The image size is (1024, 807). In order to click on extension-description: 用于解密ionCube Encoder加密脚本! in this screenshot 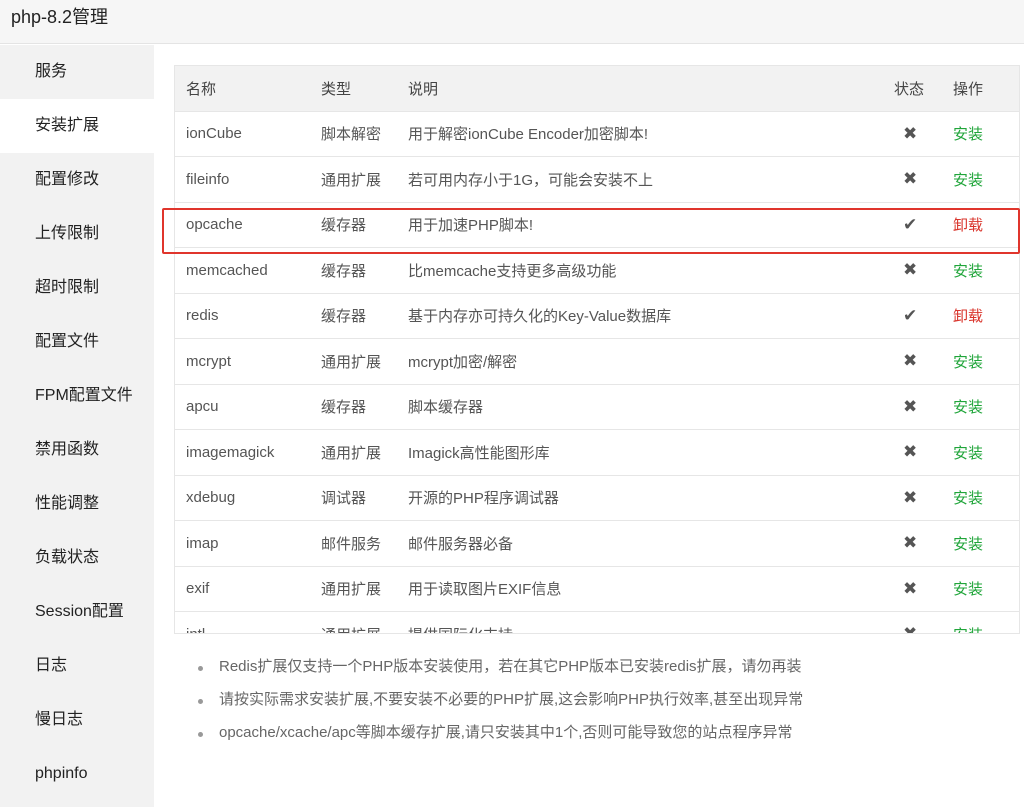, I will do `click(642, 134)`.